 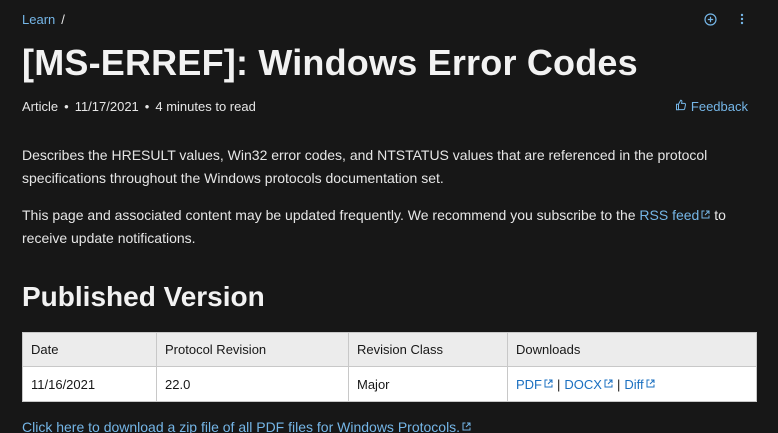 I want to click on cell-downloads: PDF | DOCX | Diff, so click(x=632, y=384).